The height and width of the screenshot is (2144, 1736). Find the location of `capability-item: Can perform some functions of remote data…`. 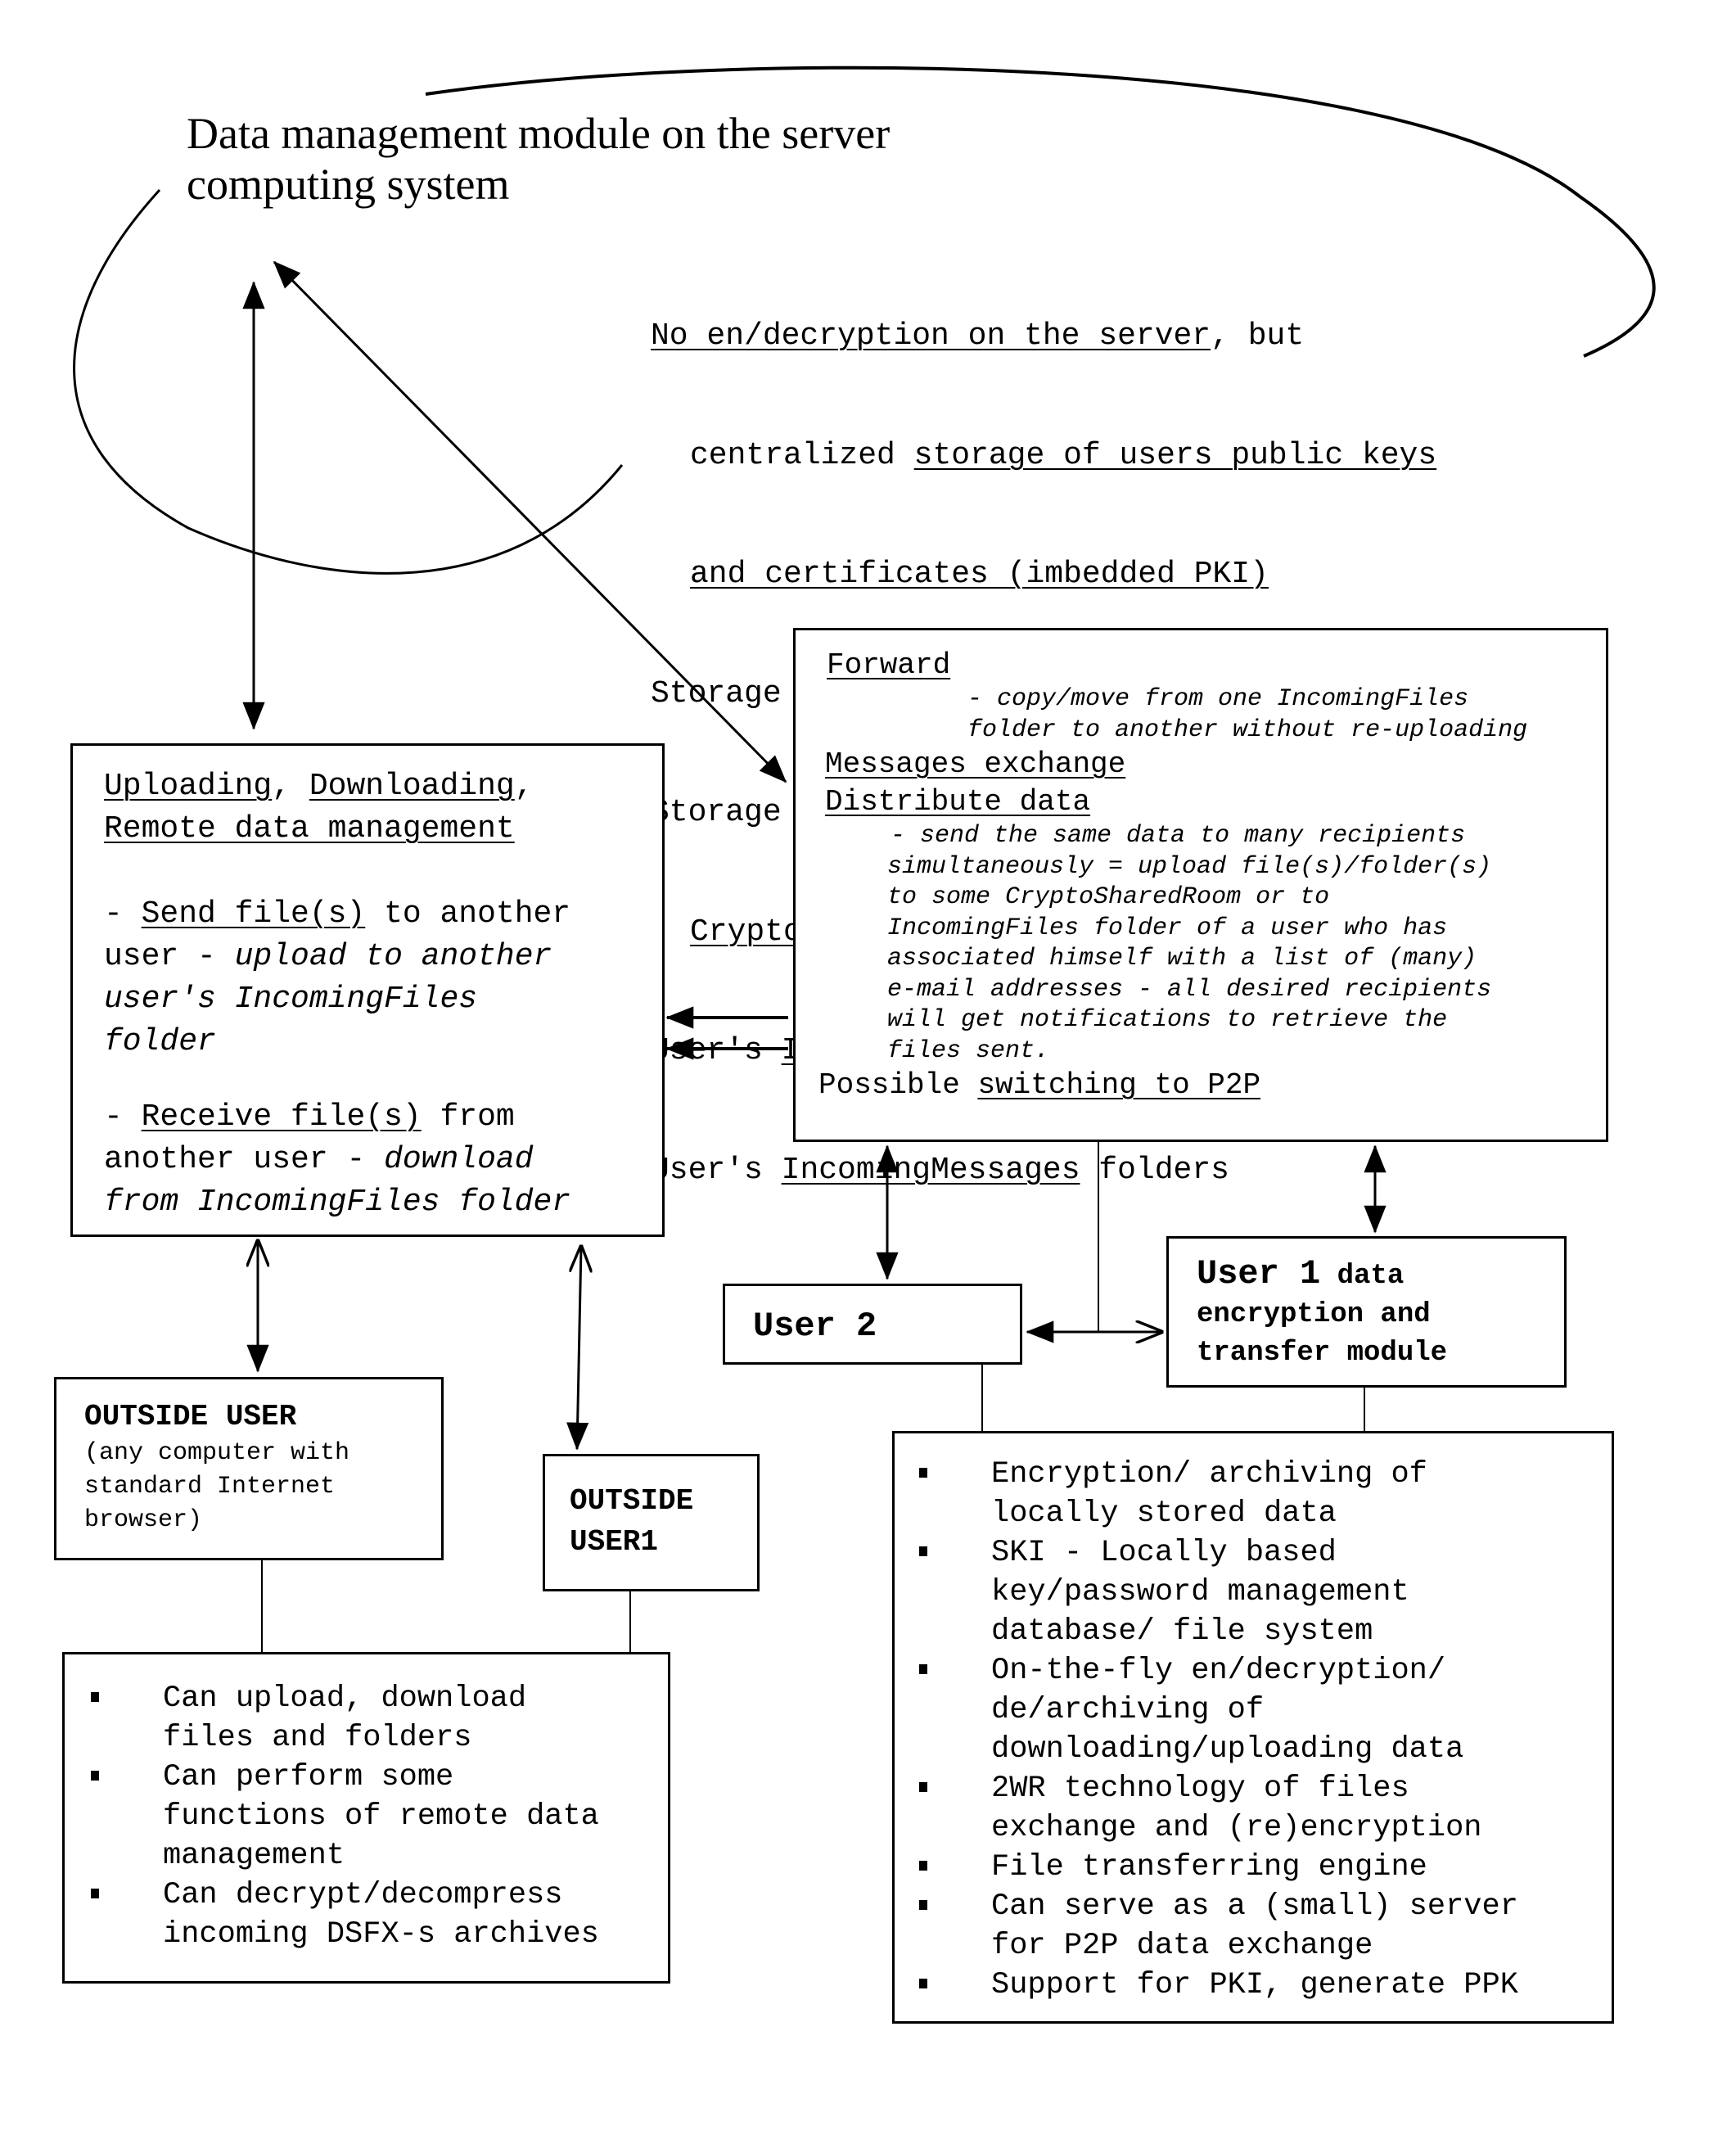

capability-item: Can perform some functions of remote data… is located at coordinates (372, 1817).